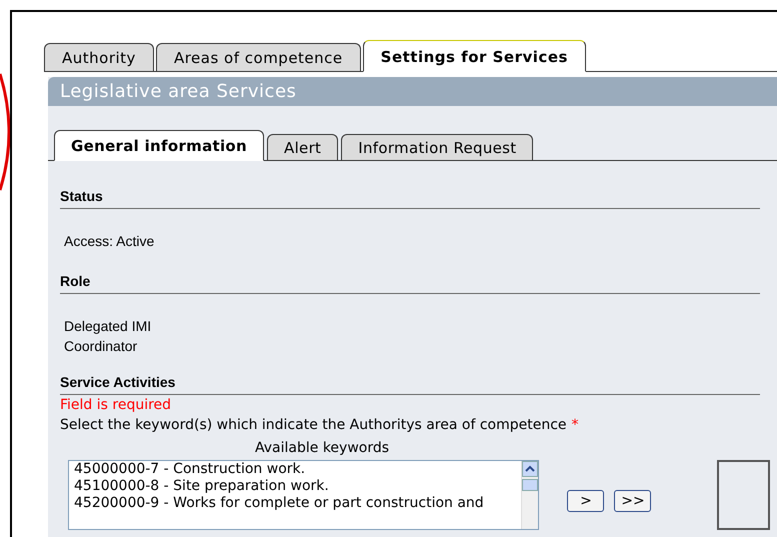  Describe the element at coordinates (410, 197) in the screenshot. I see `section-heading: Status` at that location.